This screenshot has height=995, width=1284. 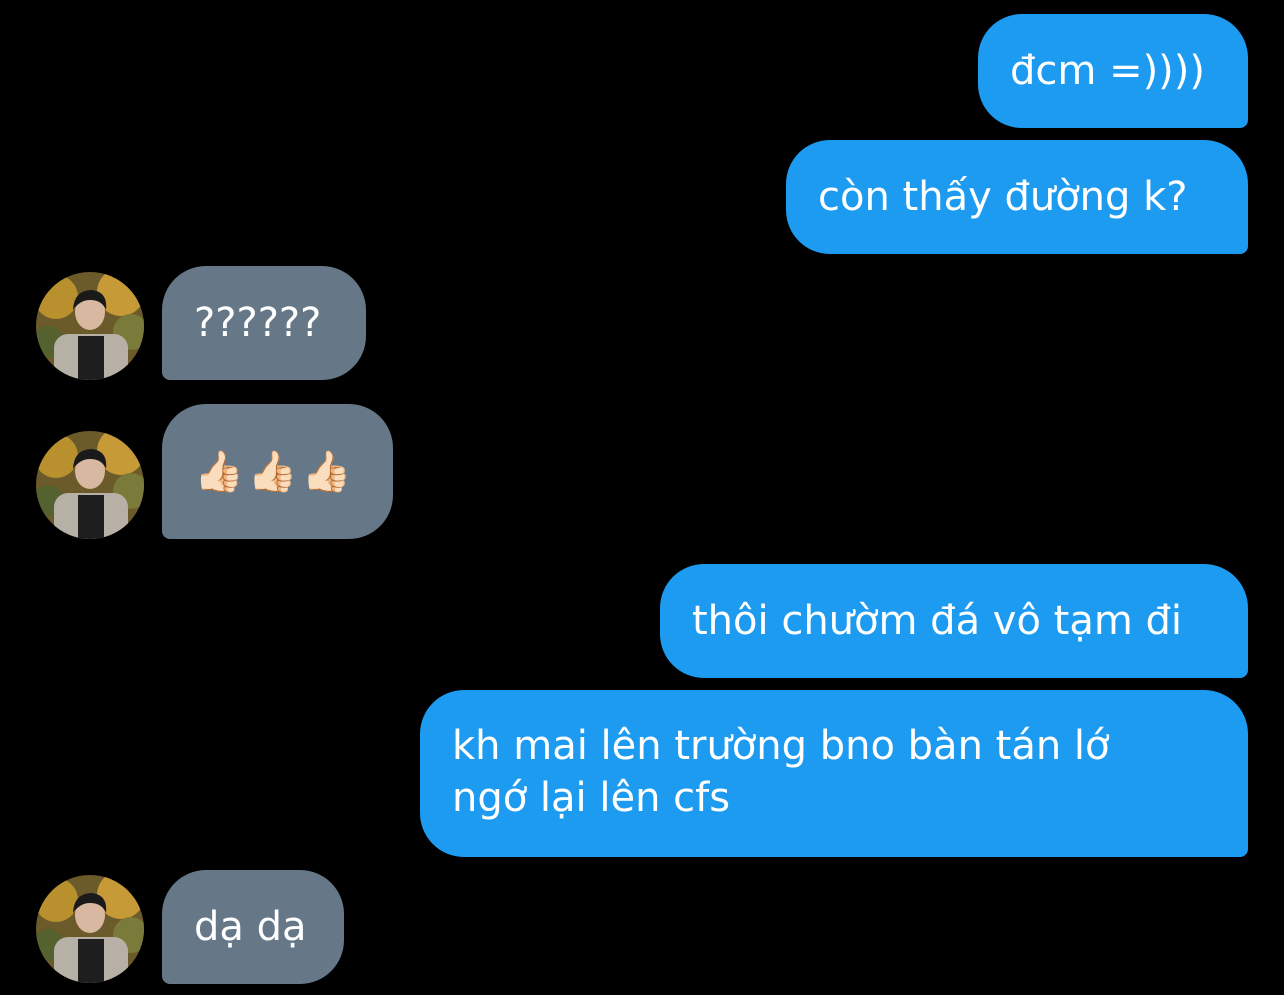 I want to click on message-text-line: ngớ lại lên cfs, so click(x=591, y=798).